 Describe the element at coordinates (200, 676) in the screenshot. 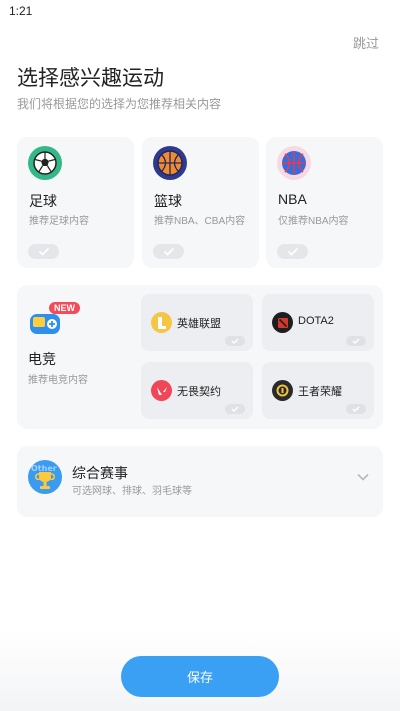

I see `save-button: 保存` at that location.